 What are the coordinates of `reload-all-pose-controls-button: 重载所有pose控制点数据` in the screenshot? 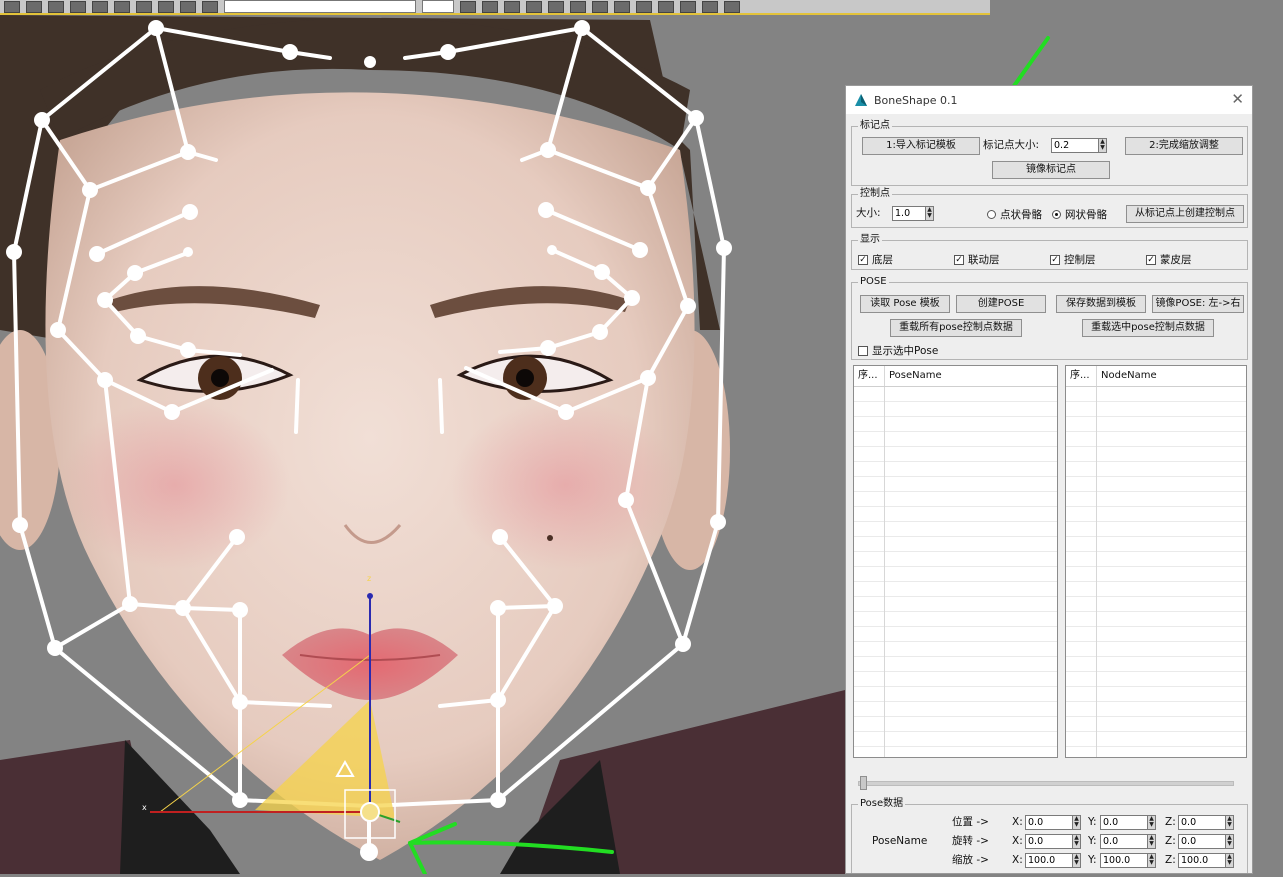 It's located at (956, 328).